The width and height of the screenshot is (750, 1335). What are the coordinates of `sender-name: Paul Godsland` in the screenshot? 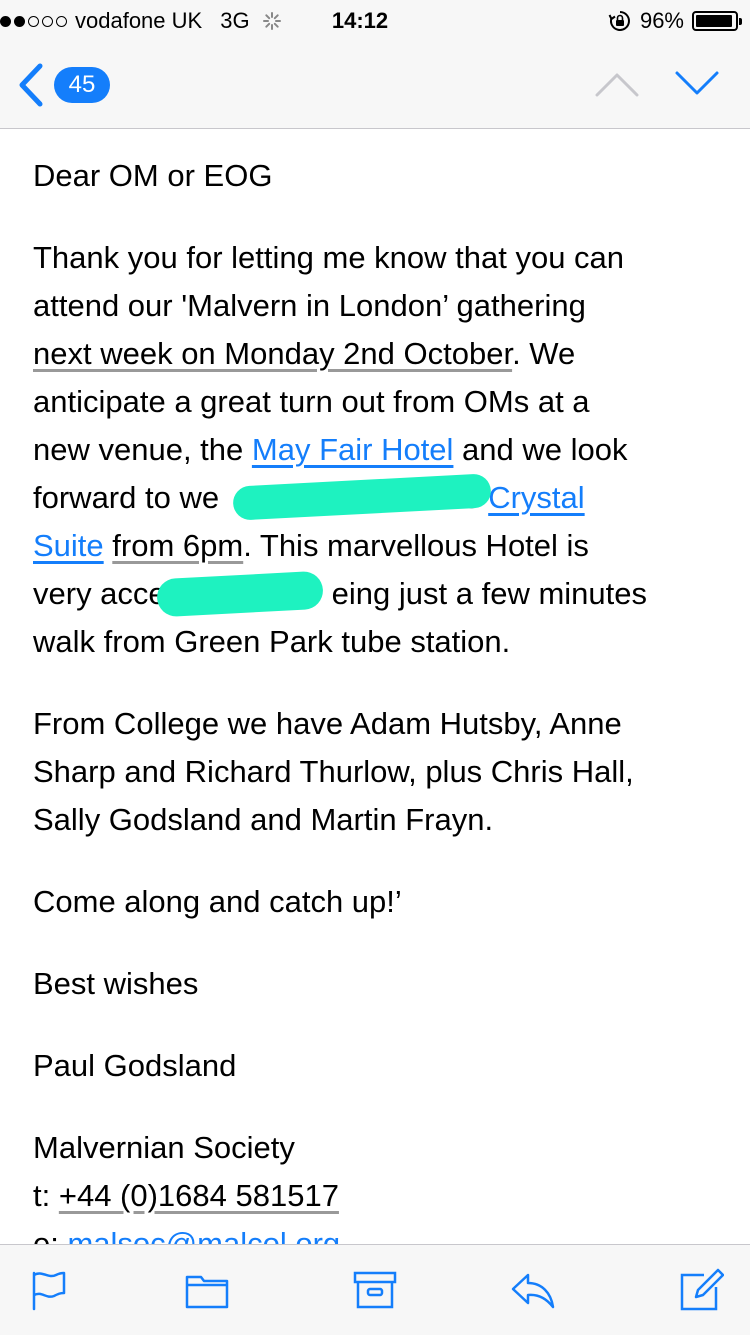 It's located at (135, 1065).